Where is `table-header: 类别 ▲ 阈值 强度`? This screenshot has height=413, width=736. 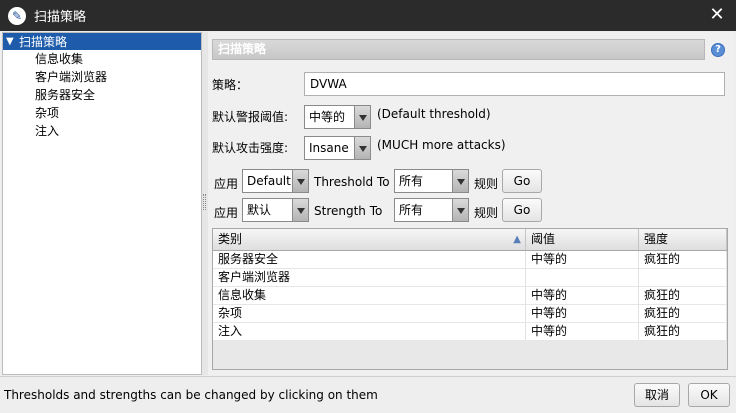
table-header: 类别 ▲ 阈值 强度 is located at coordinates (470, 240).